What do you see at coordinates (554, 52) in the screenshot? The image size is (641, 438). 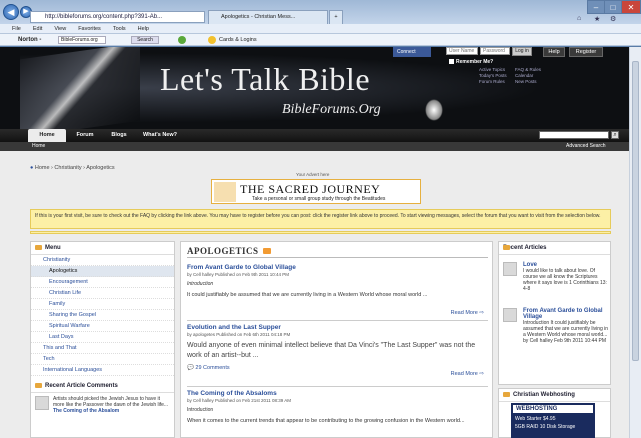 I see `help-button: Help` at bounding box center [554, 52].